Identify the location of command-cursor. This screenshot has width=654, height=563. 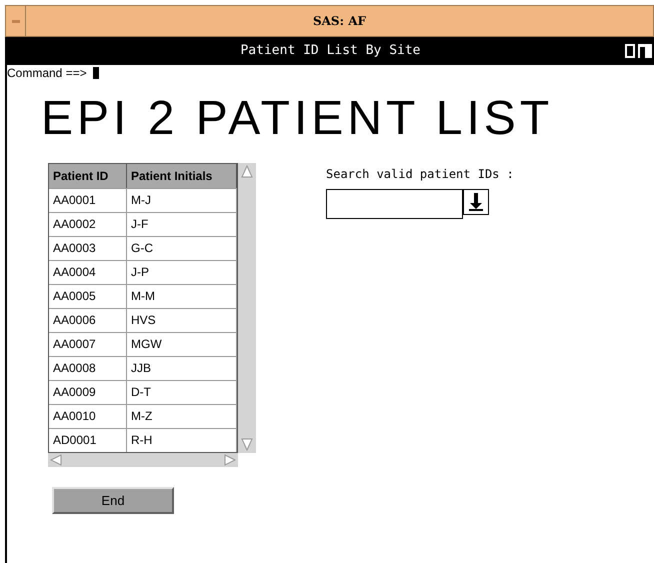
(95, 73).